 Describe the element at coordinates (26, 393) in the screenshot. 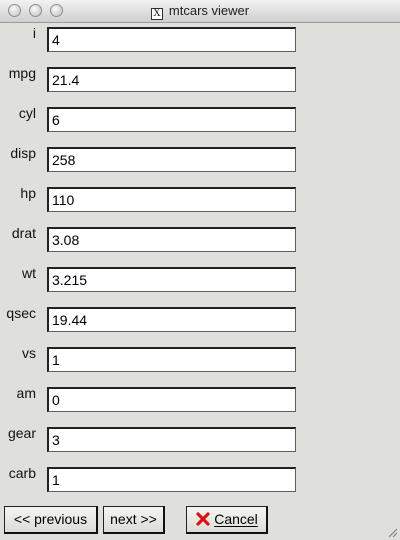

I see `field-label-am: am` at that location.